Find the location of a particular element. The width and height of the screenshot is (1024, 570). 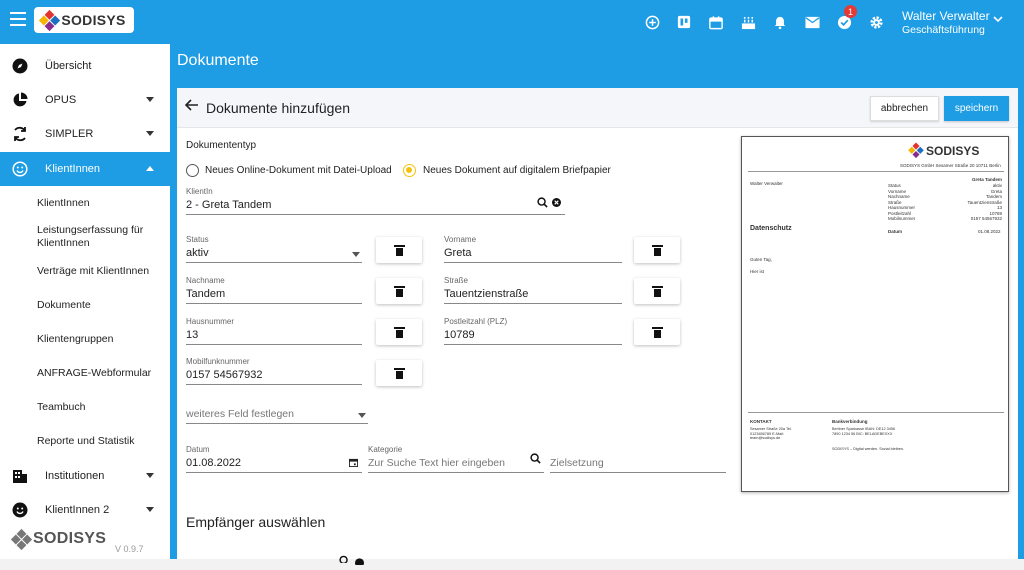

preview-logo: SODISYS is located at coordinates (944, 150).